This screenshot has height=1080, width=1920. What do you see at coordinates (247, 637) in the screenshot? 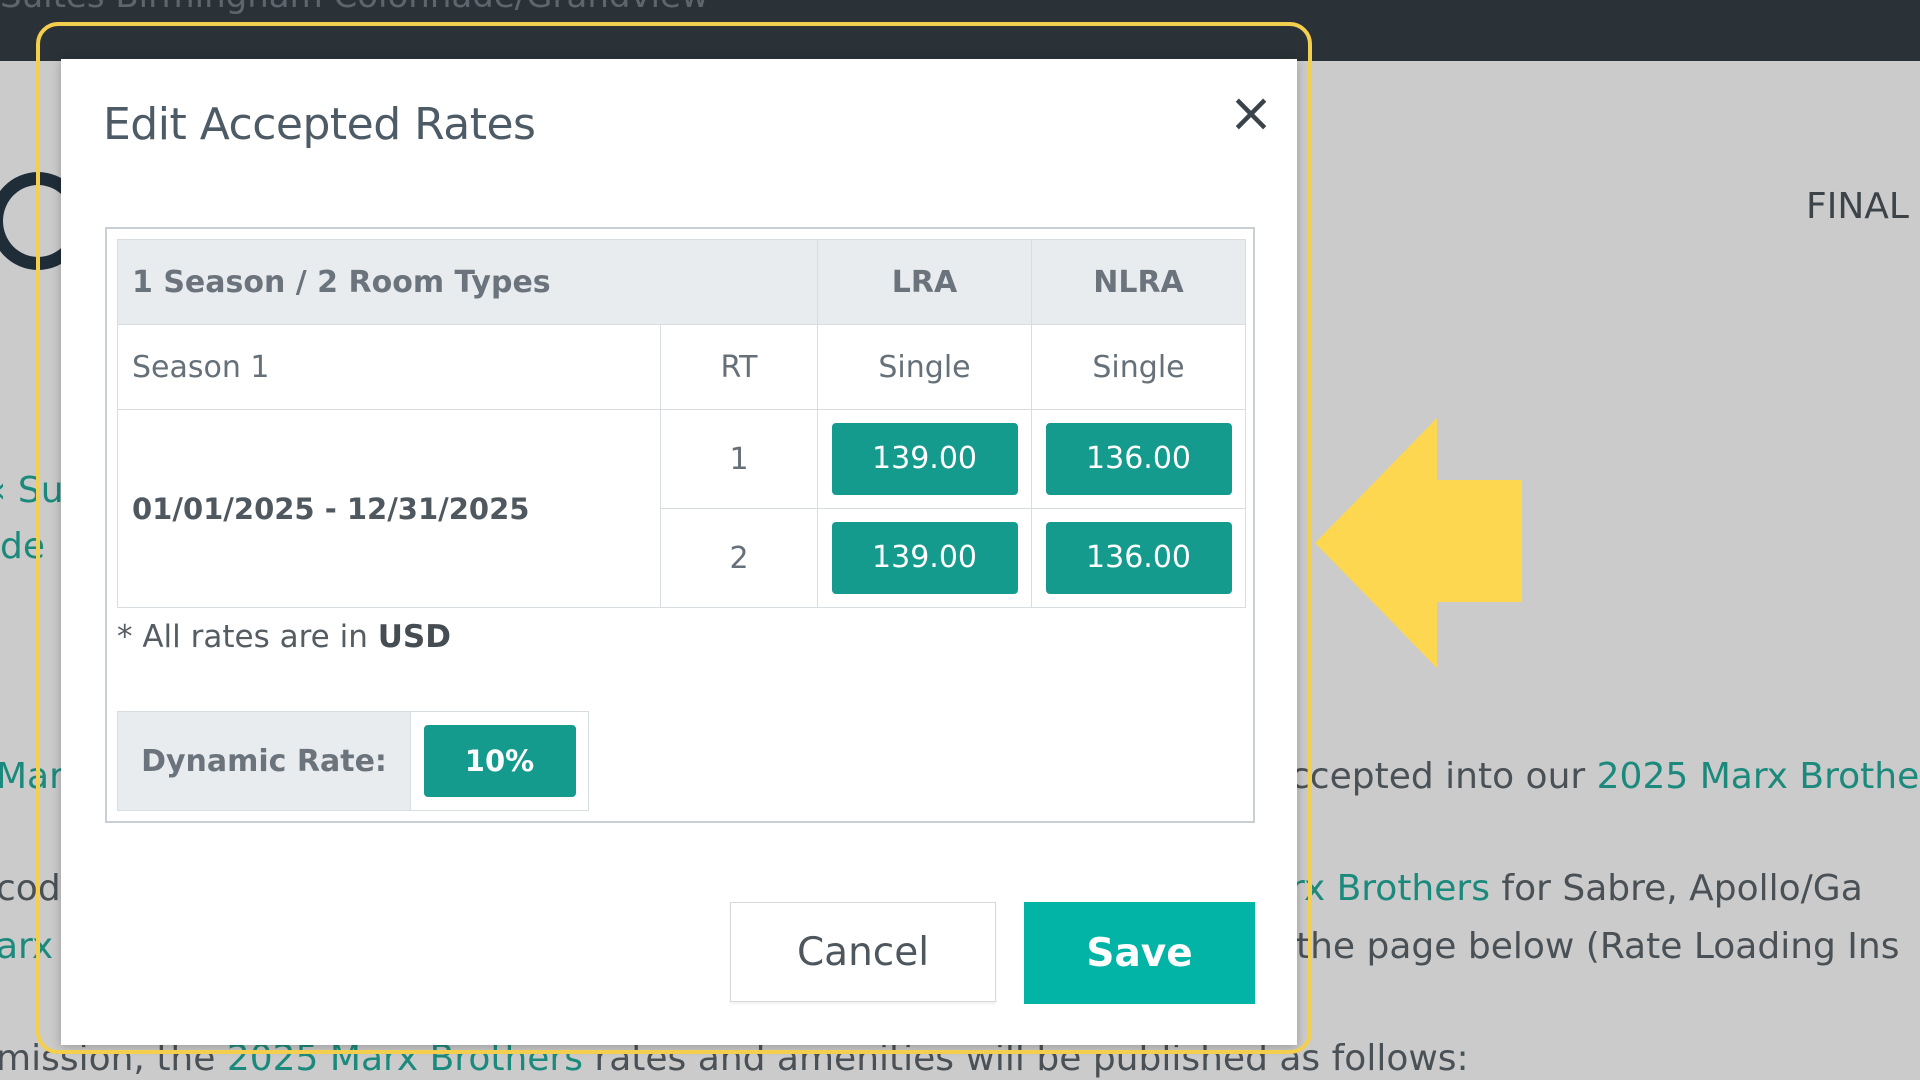
I see `currency-note-text: * All rates are in` at bounding box center [247, 637].